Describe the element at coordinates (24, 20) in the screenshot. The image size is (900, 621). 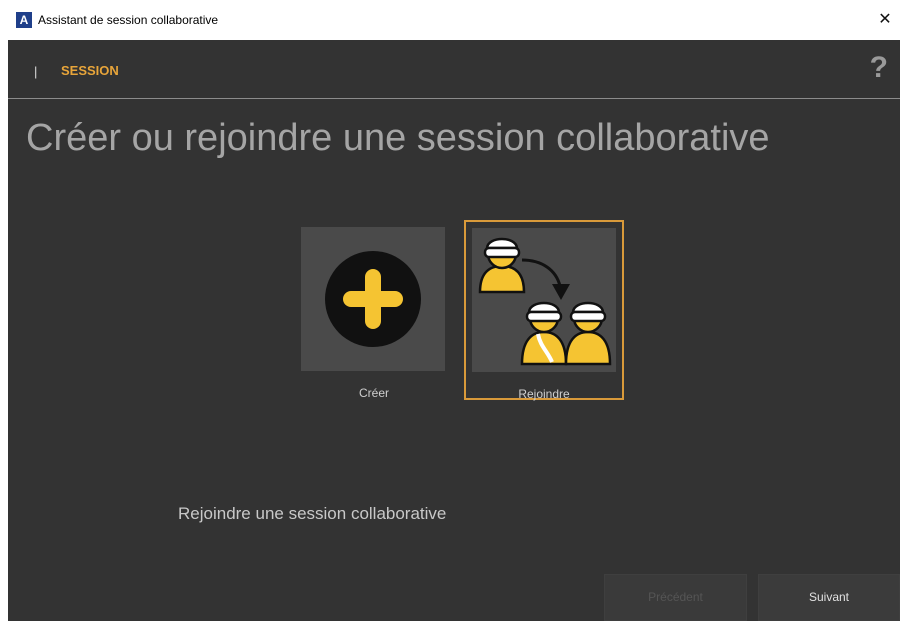
I see `app-logo-icon: A` at that location.